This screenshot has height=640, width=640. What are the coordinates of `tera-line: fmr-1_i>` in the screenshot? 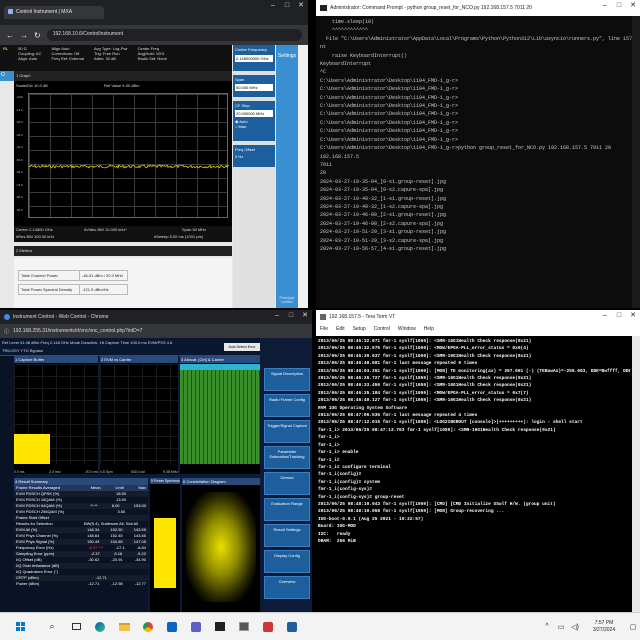 It's located at (329, 438).